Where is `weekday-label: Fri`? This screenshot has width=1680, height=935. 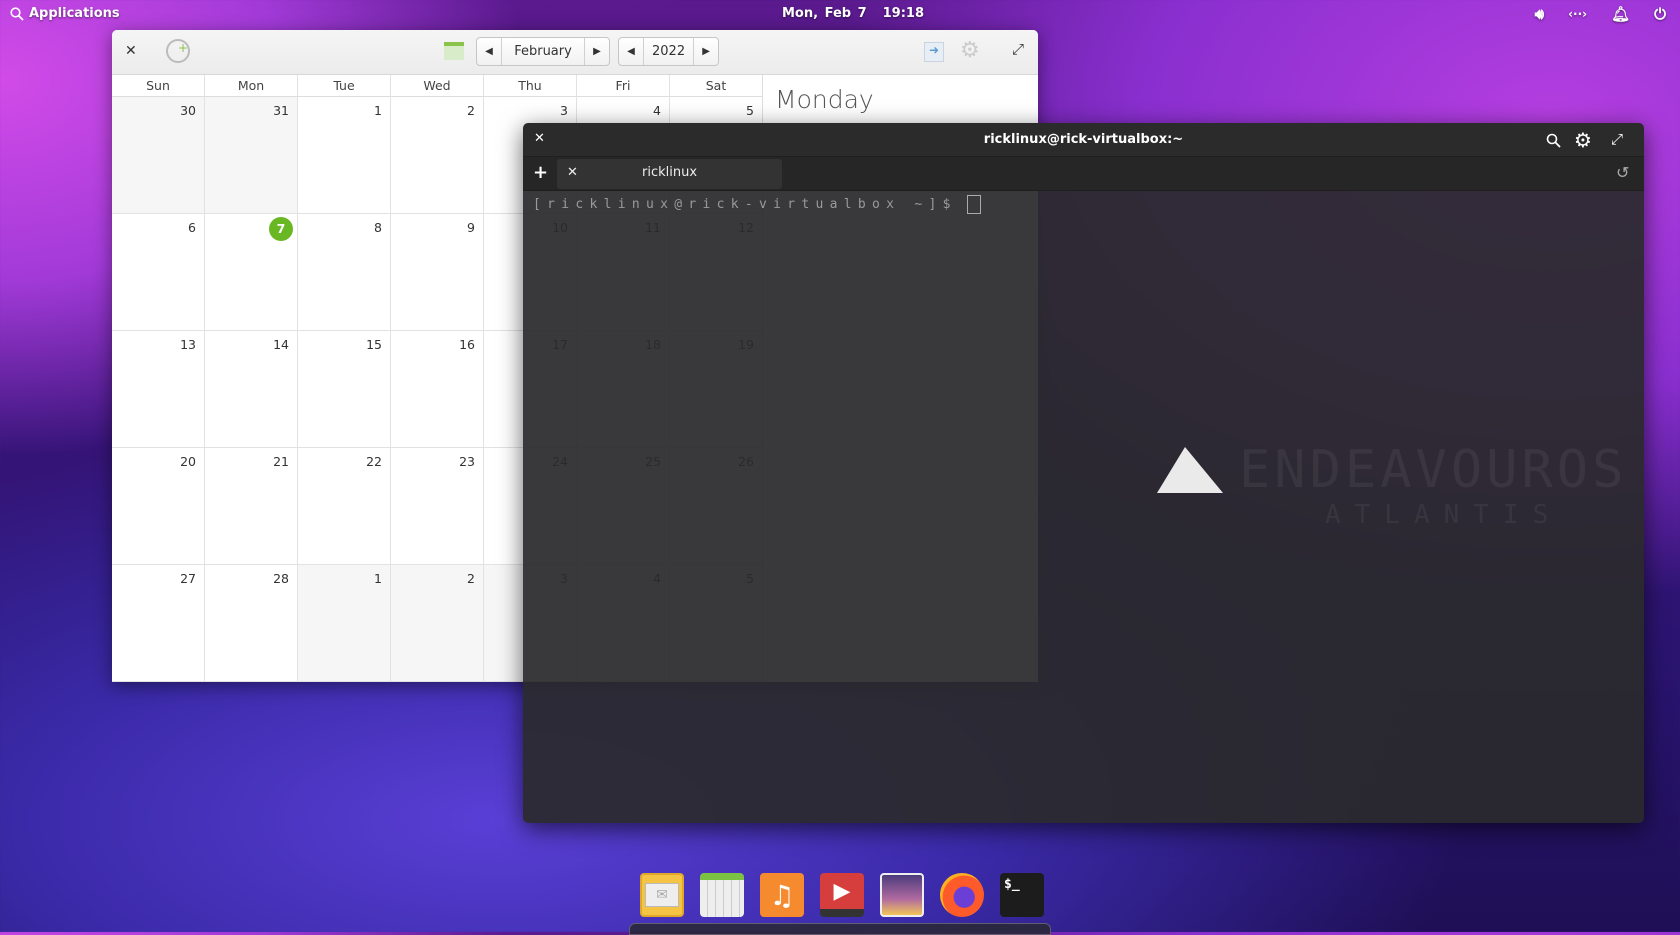
weekday-label: Fri is located at coordinates (623, 86).